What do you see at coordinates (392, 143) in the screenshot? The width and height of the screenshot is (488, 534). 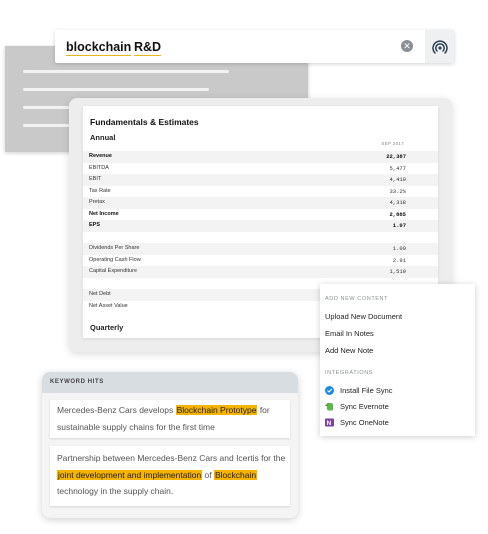 I see `column-header: SEP 2017` at bounding box center [392, 143].